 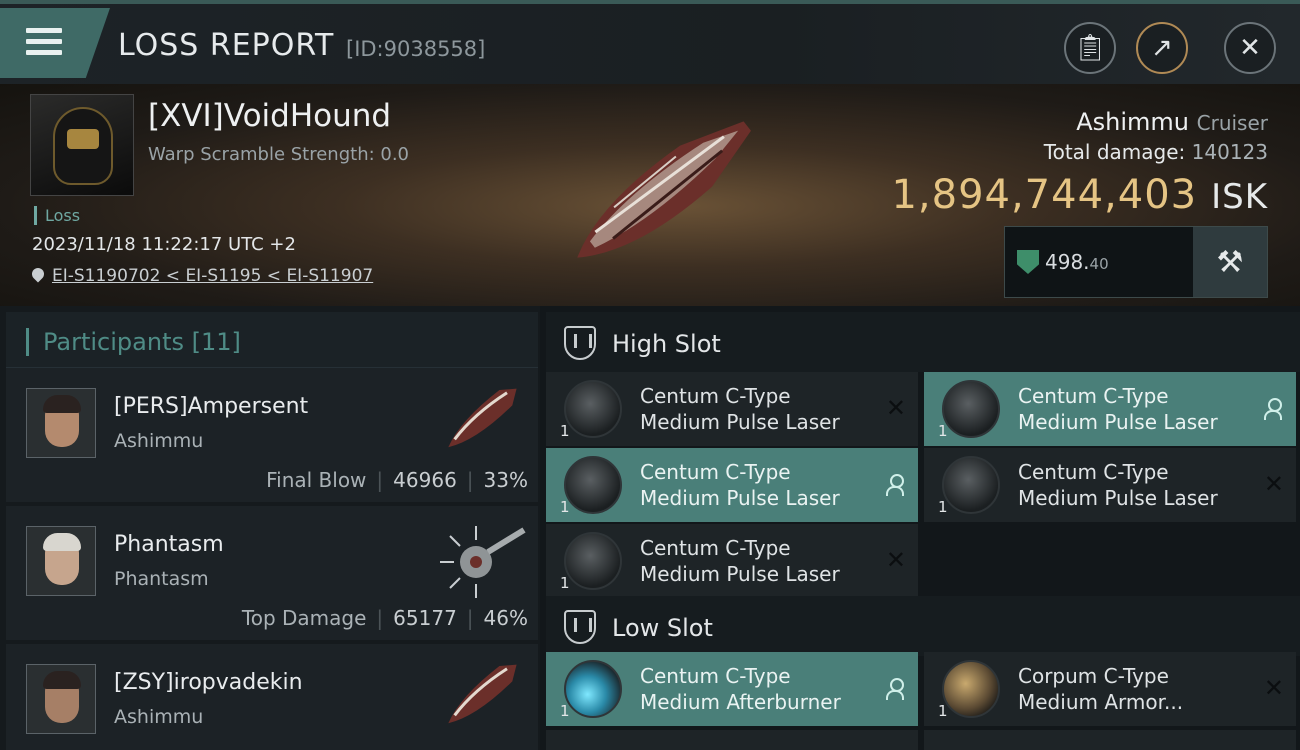 What do you see at coordinates (208, 682) in the screenshot?
I see `participant-name: [ZSY]iropvadekin` at bounding box center [208, 682].